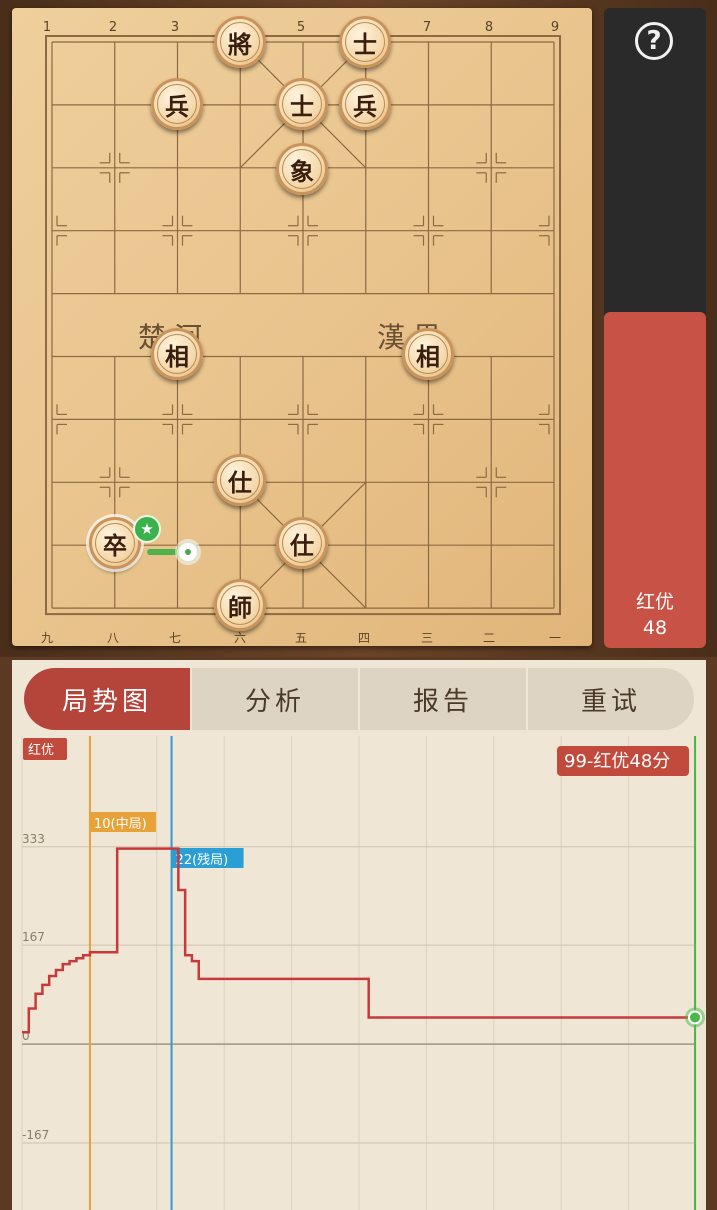  What do you see at coordinates (488, 638) in the screenshot?
I see `file-number: 二` at bounding box center [488, 638].